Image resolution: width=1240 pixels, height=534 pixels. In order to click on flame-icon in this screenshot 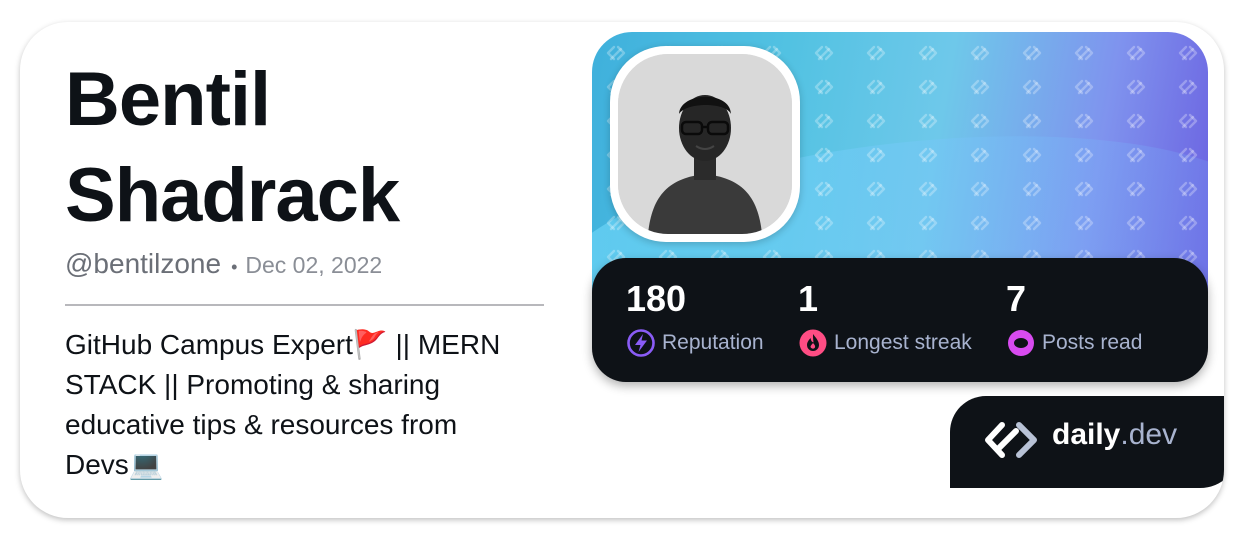, I will do `click(813, 343)`.